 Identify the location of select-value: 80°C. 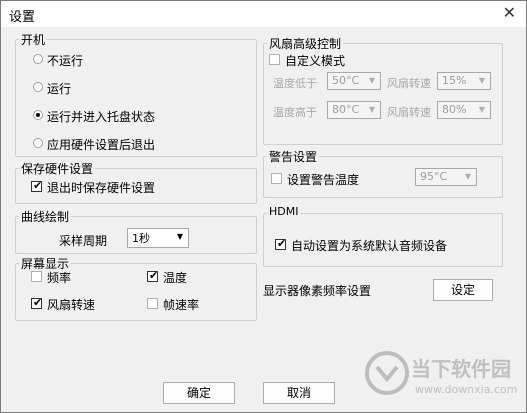
(346, 109).